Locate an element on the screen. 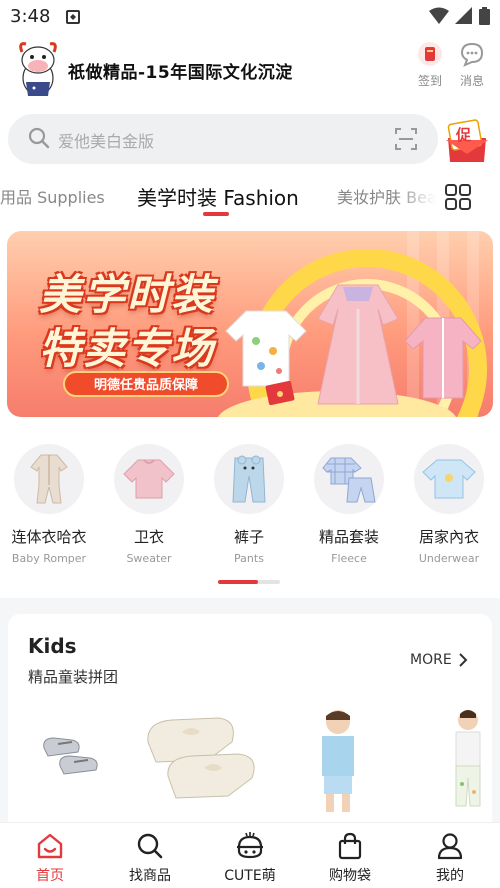  grid-icon is located at coordinates (458, 197).